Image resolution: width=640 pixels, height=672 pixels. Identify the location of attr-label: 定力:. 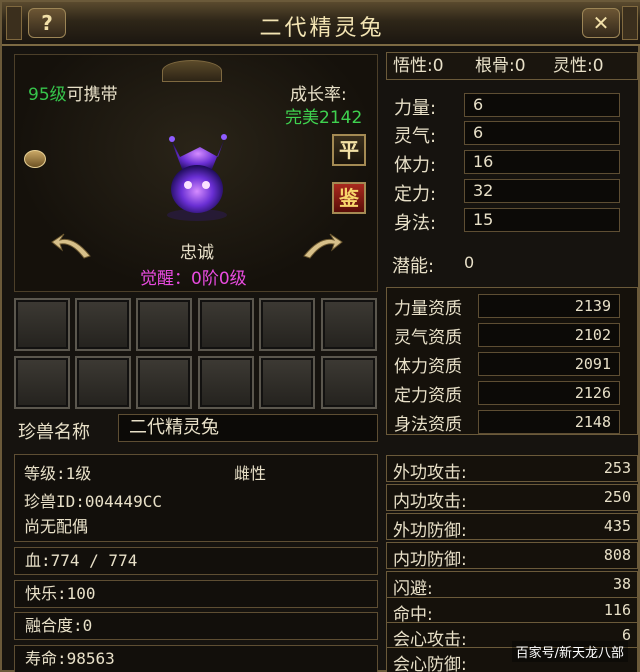
(415, 194).